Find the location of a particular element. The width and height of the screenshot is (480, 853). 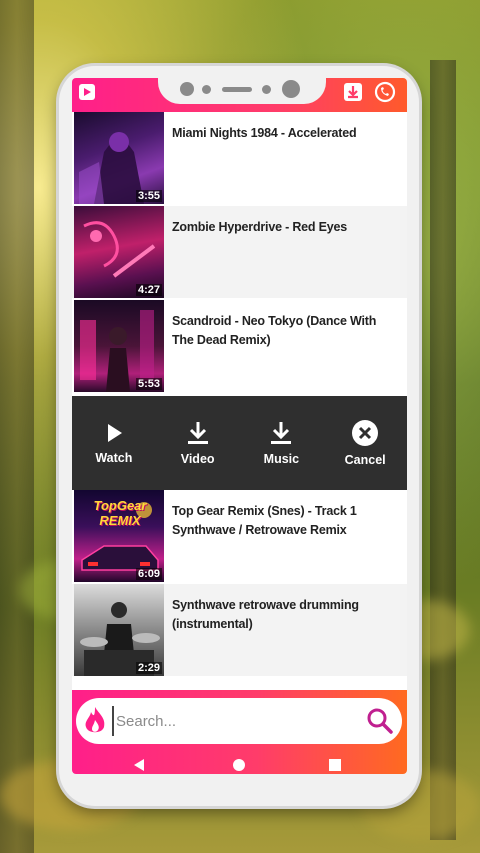

video-item: 3:55 Miami Nights 1984 - Accelerated is located at coordinates (239, 158).